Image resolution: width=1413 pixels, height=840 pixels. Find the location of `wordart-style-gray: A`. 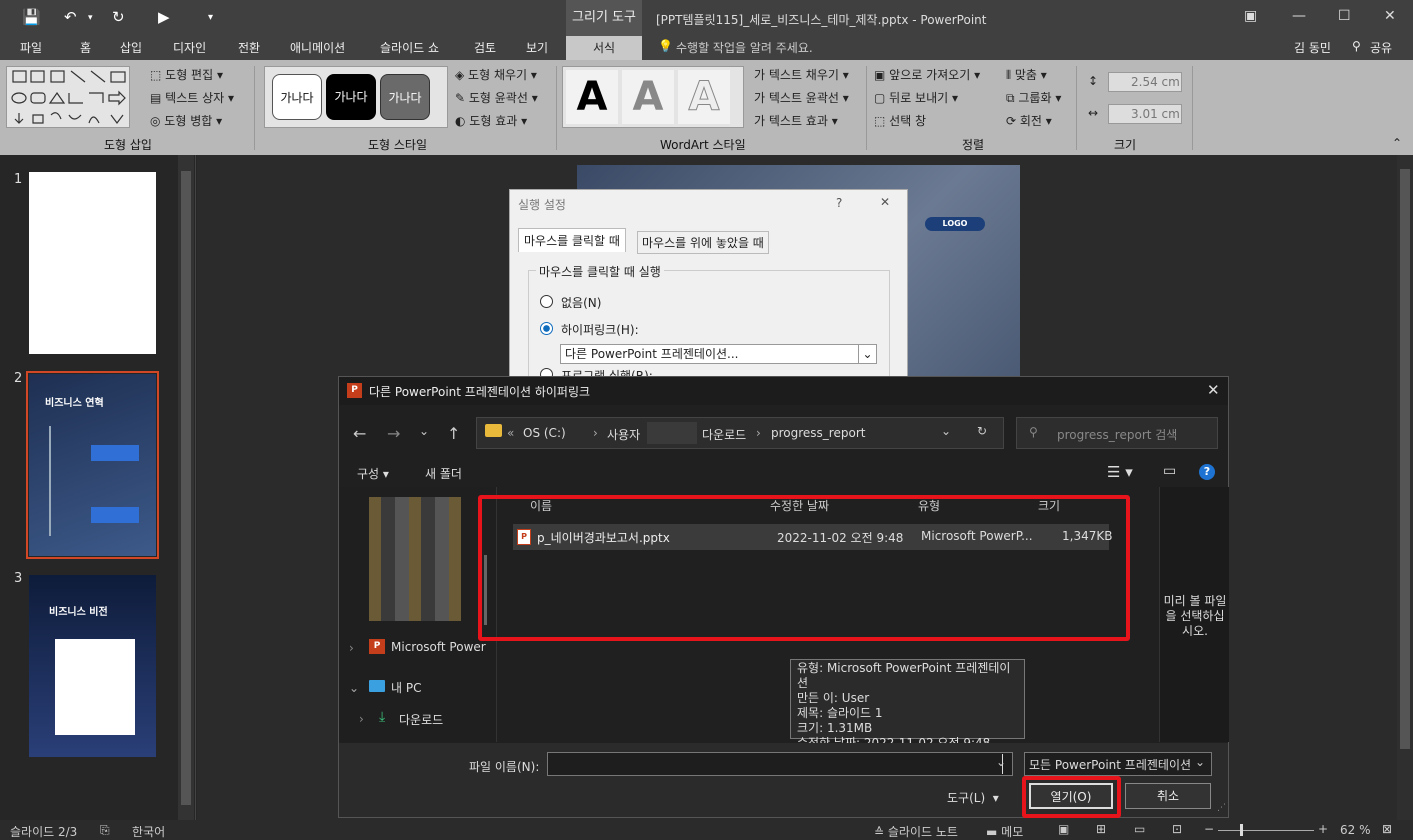

wordart-style-gray: A is located at coordinates (648, 97).